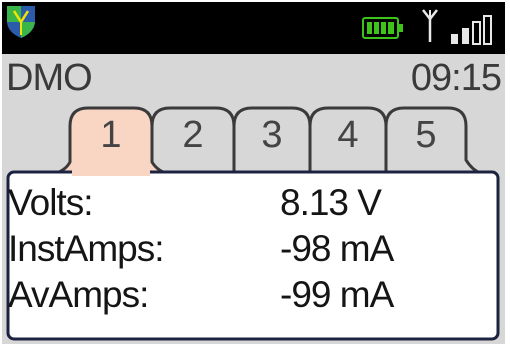  I want to click on tab-2-label: 2, so click(193, 135).